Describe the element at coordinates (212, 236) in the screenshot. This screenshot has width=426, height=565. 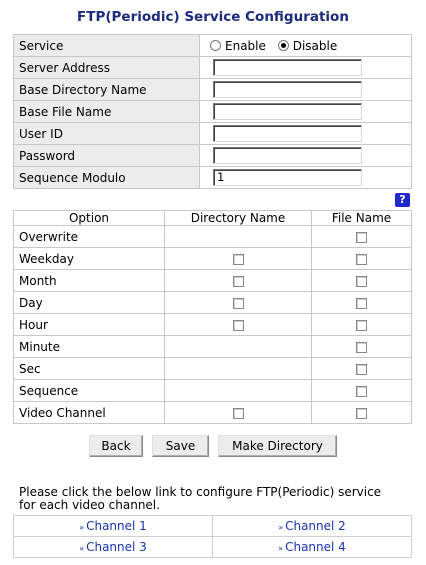
I see `option-row-overwrite: Overwrite` at that location.